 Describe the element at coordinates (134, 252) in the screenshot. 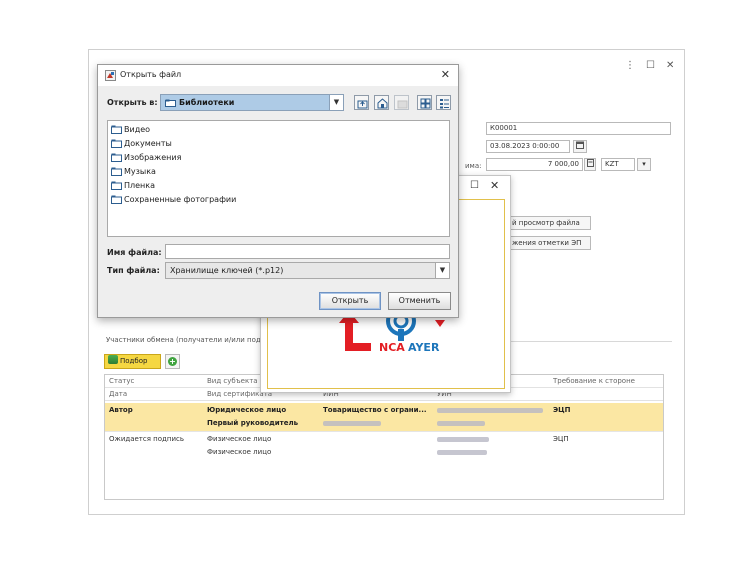

I see `filename-label: Имя файла:` at that location.